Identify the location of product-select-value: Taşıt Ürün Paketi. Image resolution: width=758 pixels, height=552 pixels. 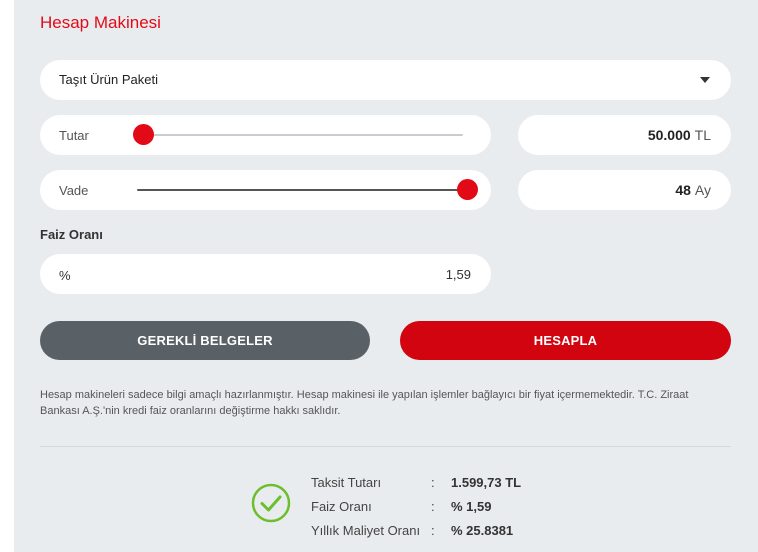
(108, 79).